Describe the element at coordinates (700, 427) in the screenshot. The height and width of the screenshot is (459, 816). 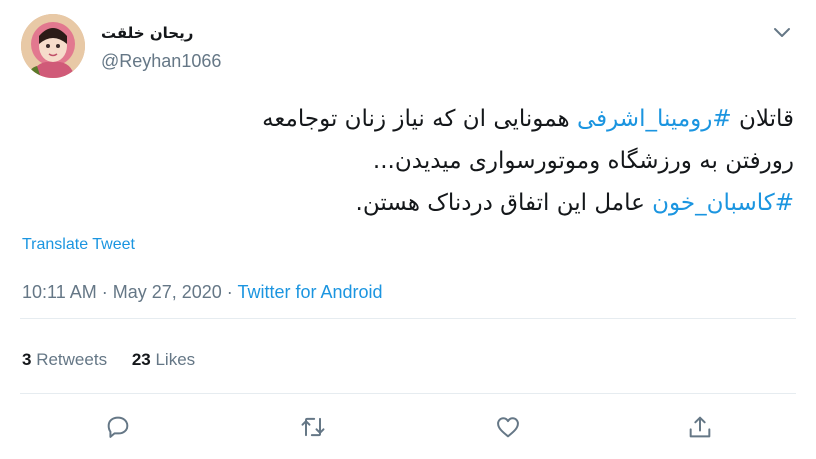
I see `share-icon` at that location.